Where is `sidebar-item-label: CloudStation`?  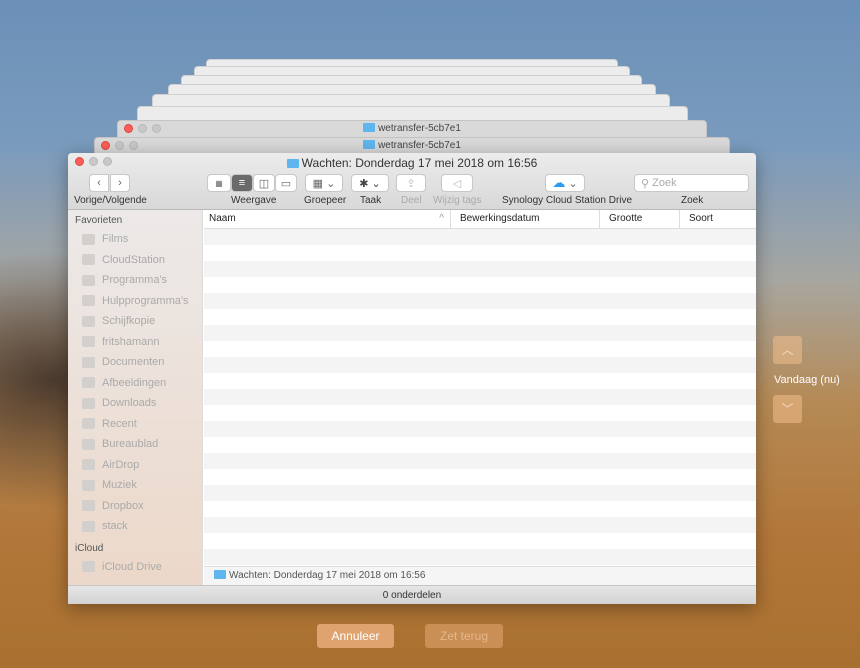
sidebar-item-label: CloudStation is located at coordinates (133, 259).